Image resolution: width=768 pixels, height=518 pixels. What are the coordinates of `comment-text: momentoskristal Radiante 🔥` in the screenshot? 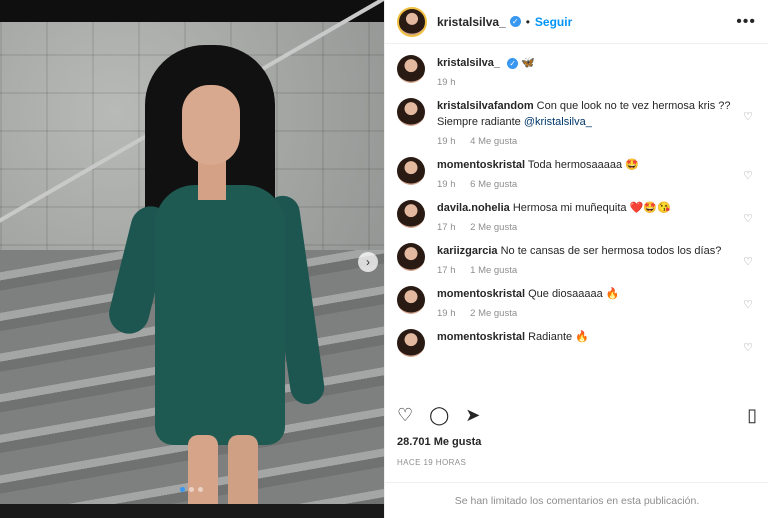 It's located at (587, 337).